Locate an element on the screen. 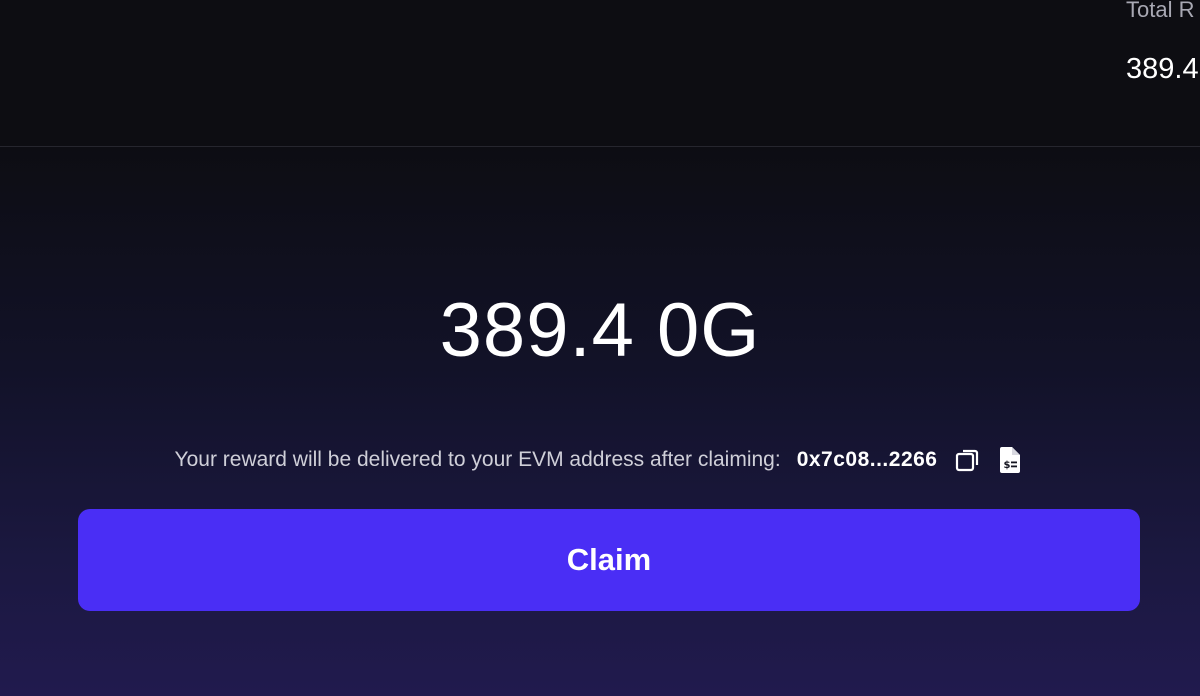  total-rewards-label: Total R is located at coordinates (1160, 11).